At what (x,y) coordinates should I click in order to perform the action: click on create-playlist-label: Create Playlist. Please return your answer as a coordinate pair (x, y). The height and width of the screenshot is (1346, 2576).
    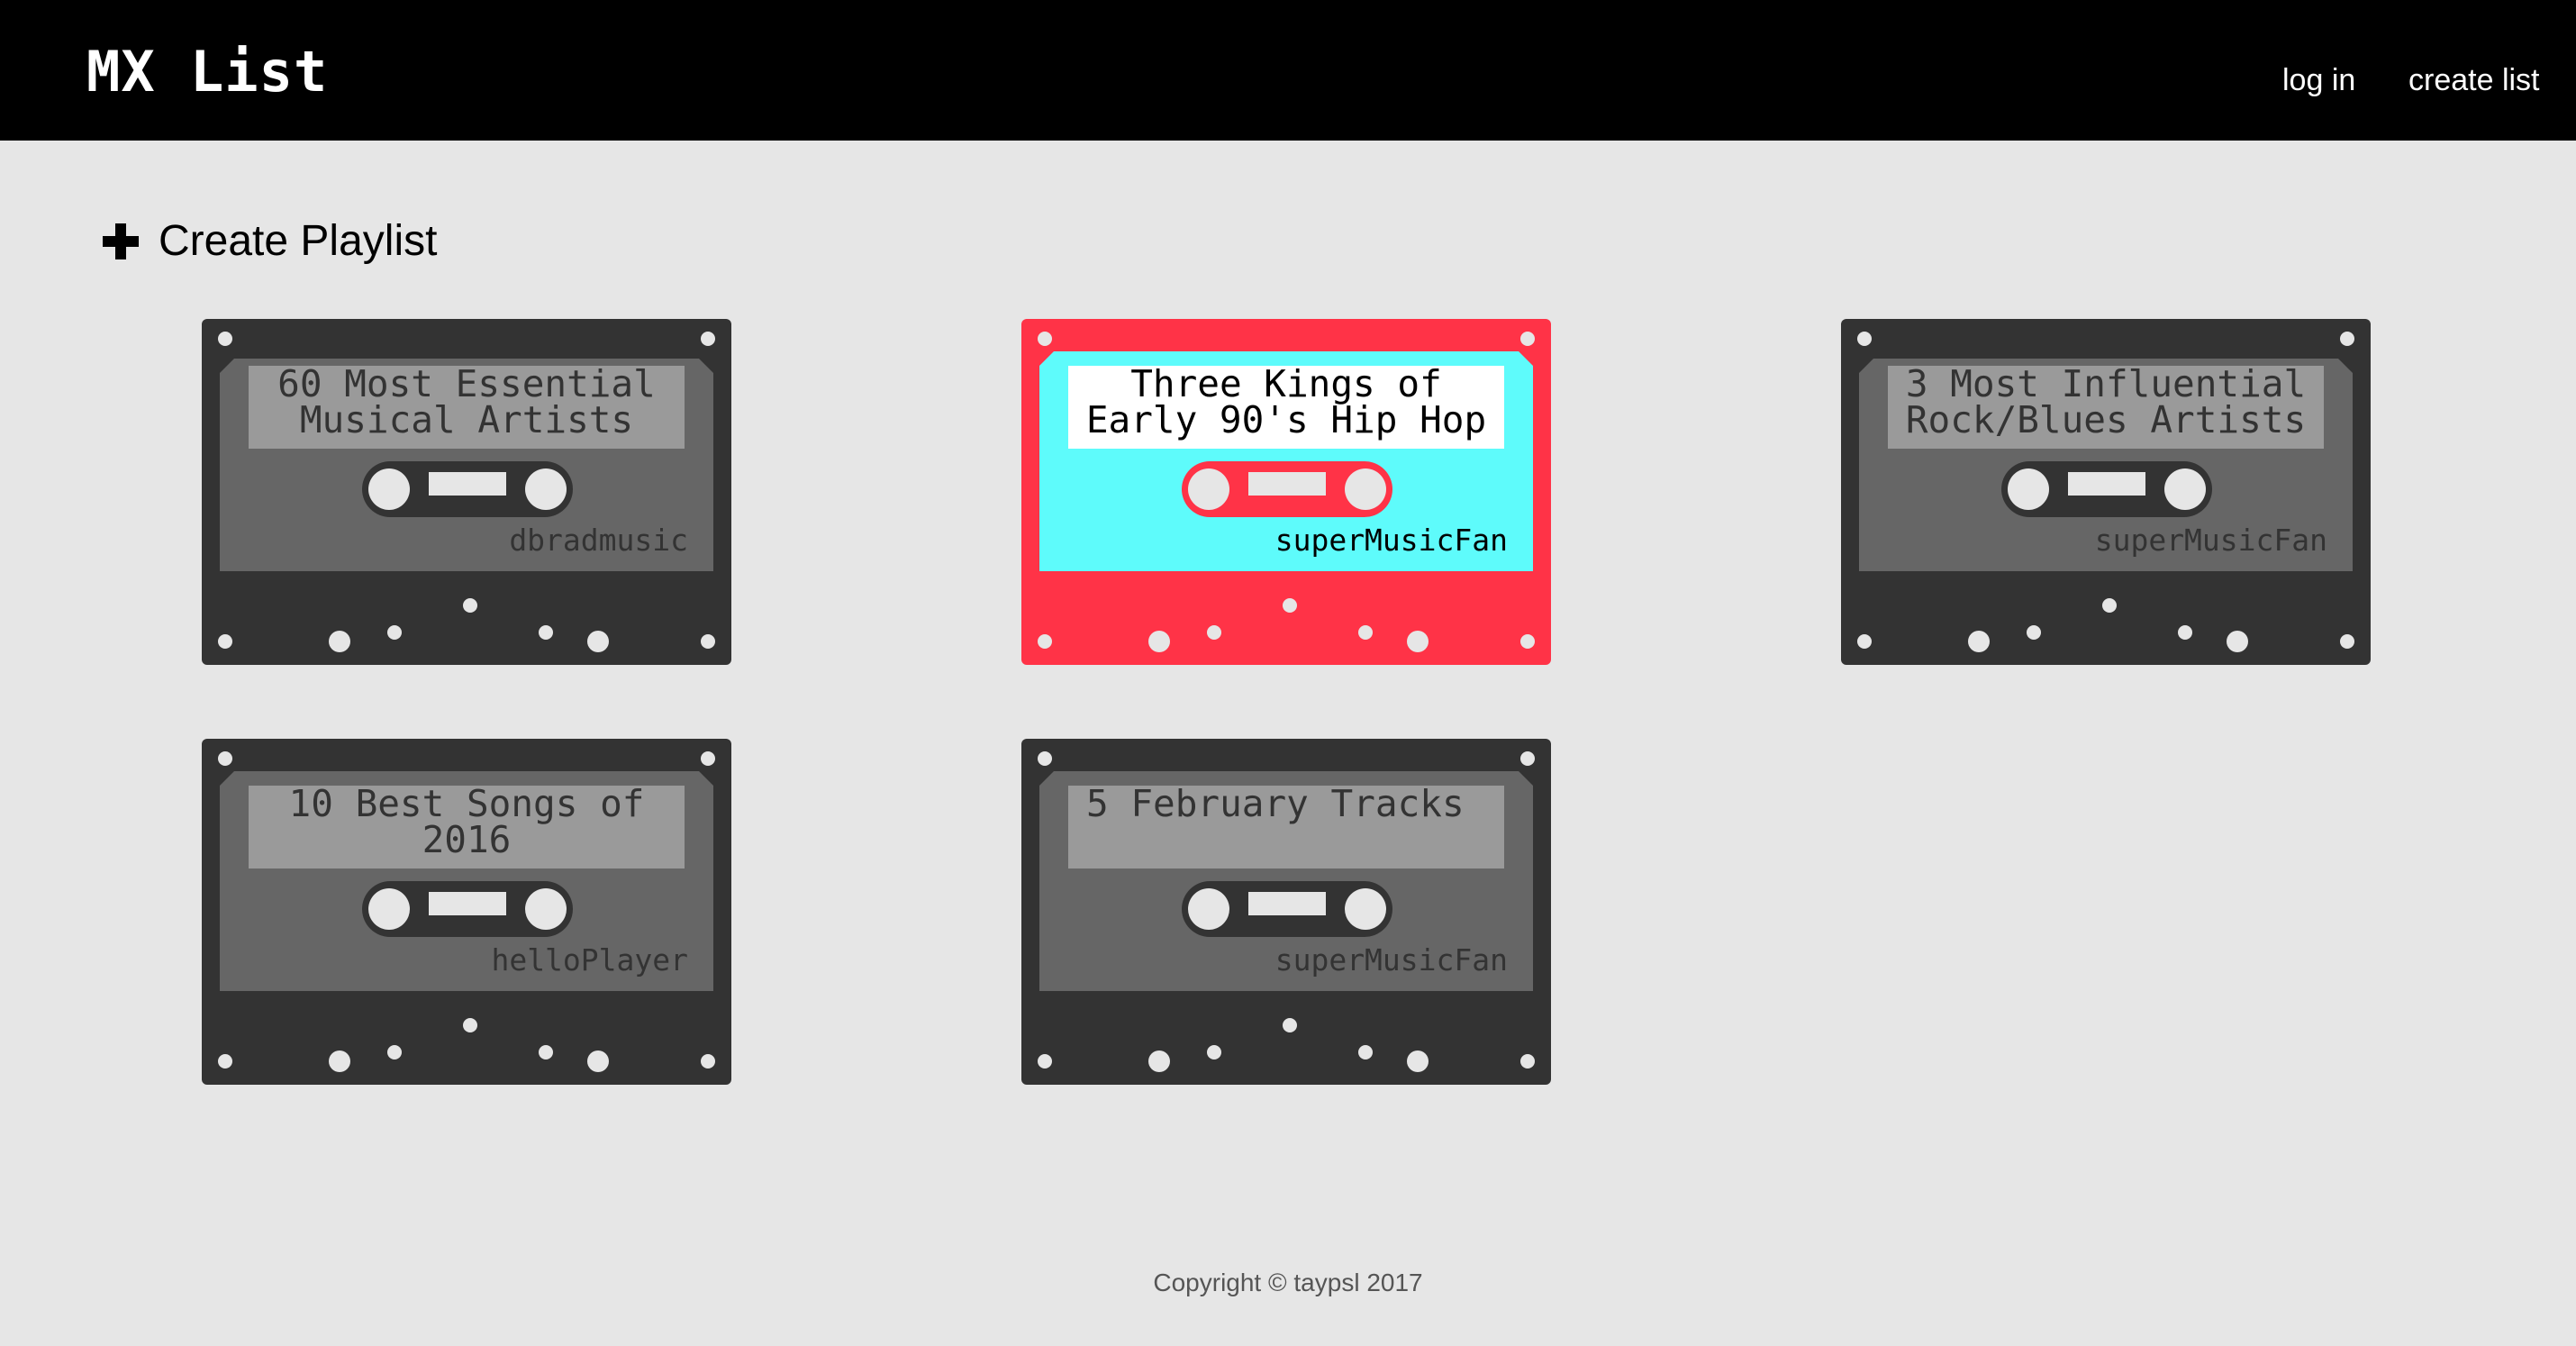
    Looking at the image, I should click on (298, 241).